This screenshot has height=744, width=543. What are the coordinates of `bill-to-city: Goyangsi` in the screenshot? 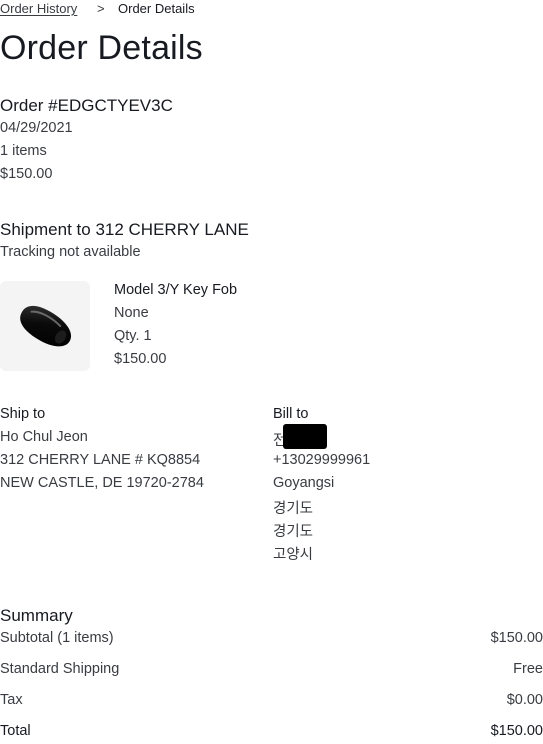 It's located at (304, 483).